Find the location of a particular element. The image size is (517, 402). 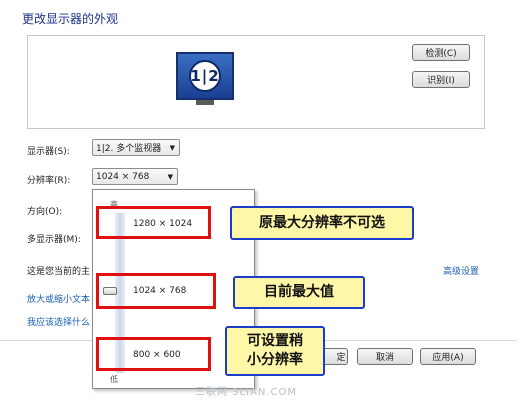

enlarge-text-link: 放大或缩小文本 is located at coordinates (58, 298).